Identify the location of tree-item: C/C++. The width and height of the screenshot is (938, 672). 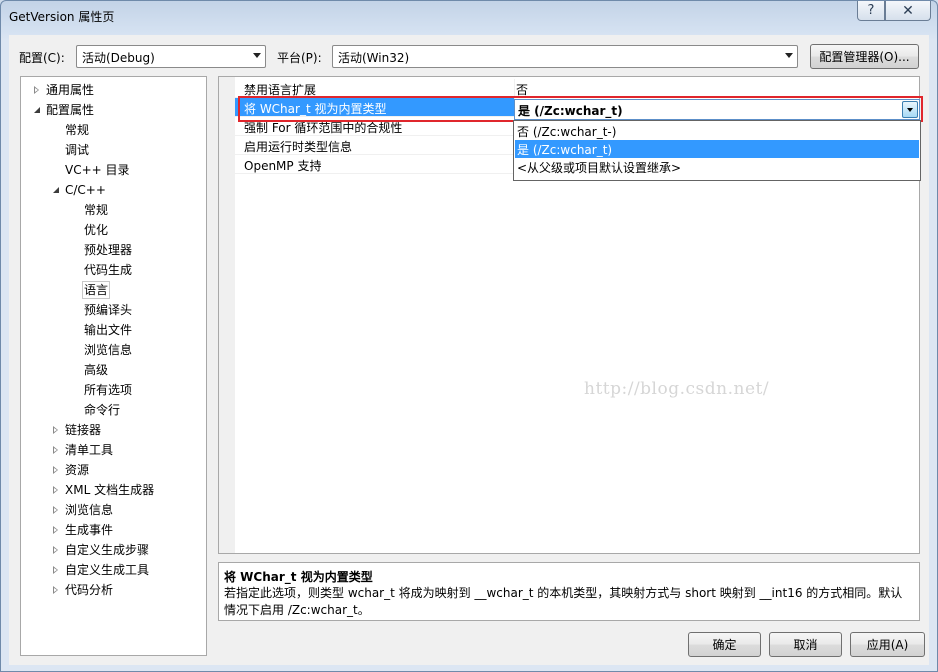
(85, 190).